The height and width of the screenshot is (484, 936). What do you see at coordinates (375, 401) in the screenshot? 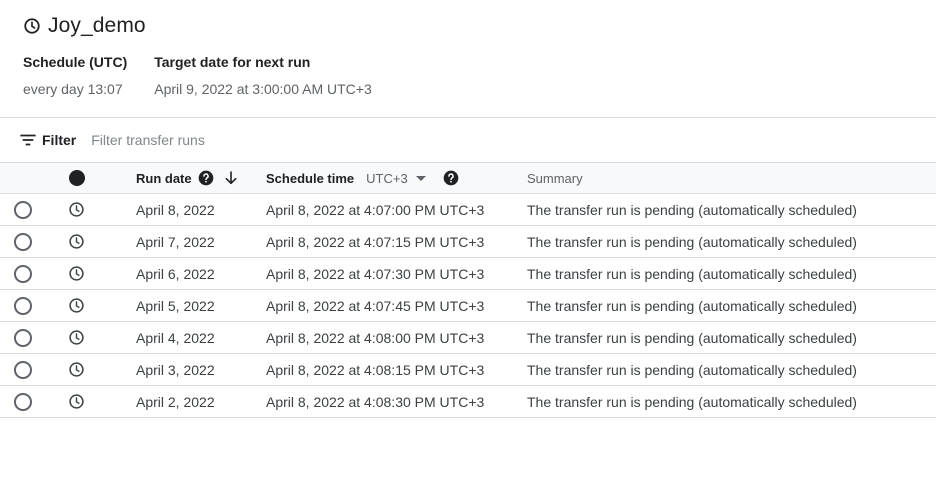
I see `schedule-time-cell: April 8, 2022 at 4:08:30 PM UTC+3` at bounding box center [375, 401].